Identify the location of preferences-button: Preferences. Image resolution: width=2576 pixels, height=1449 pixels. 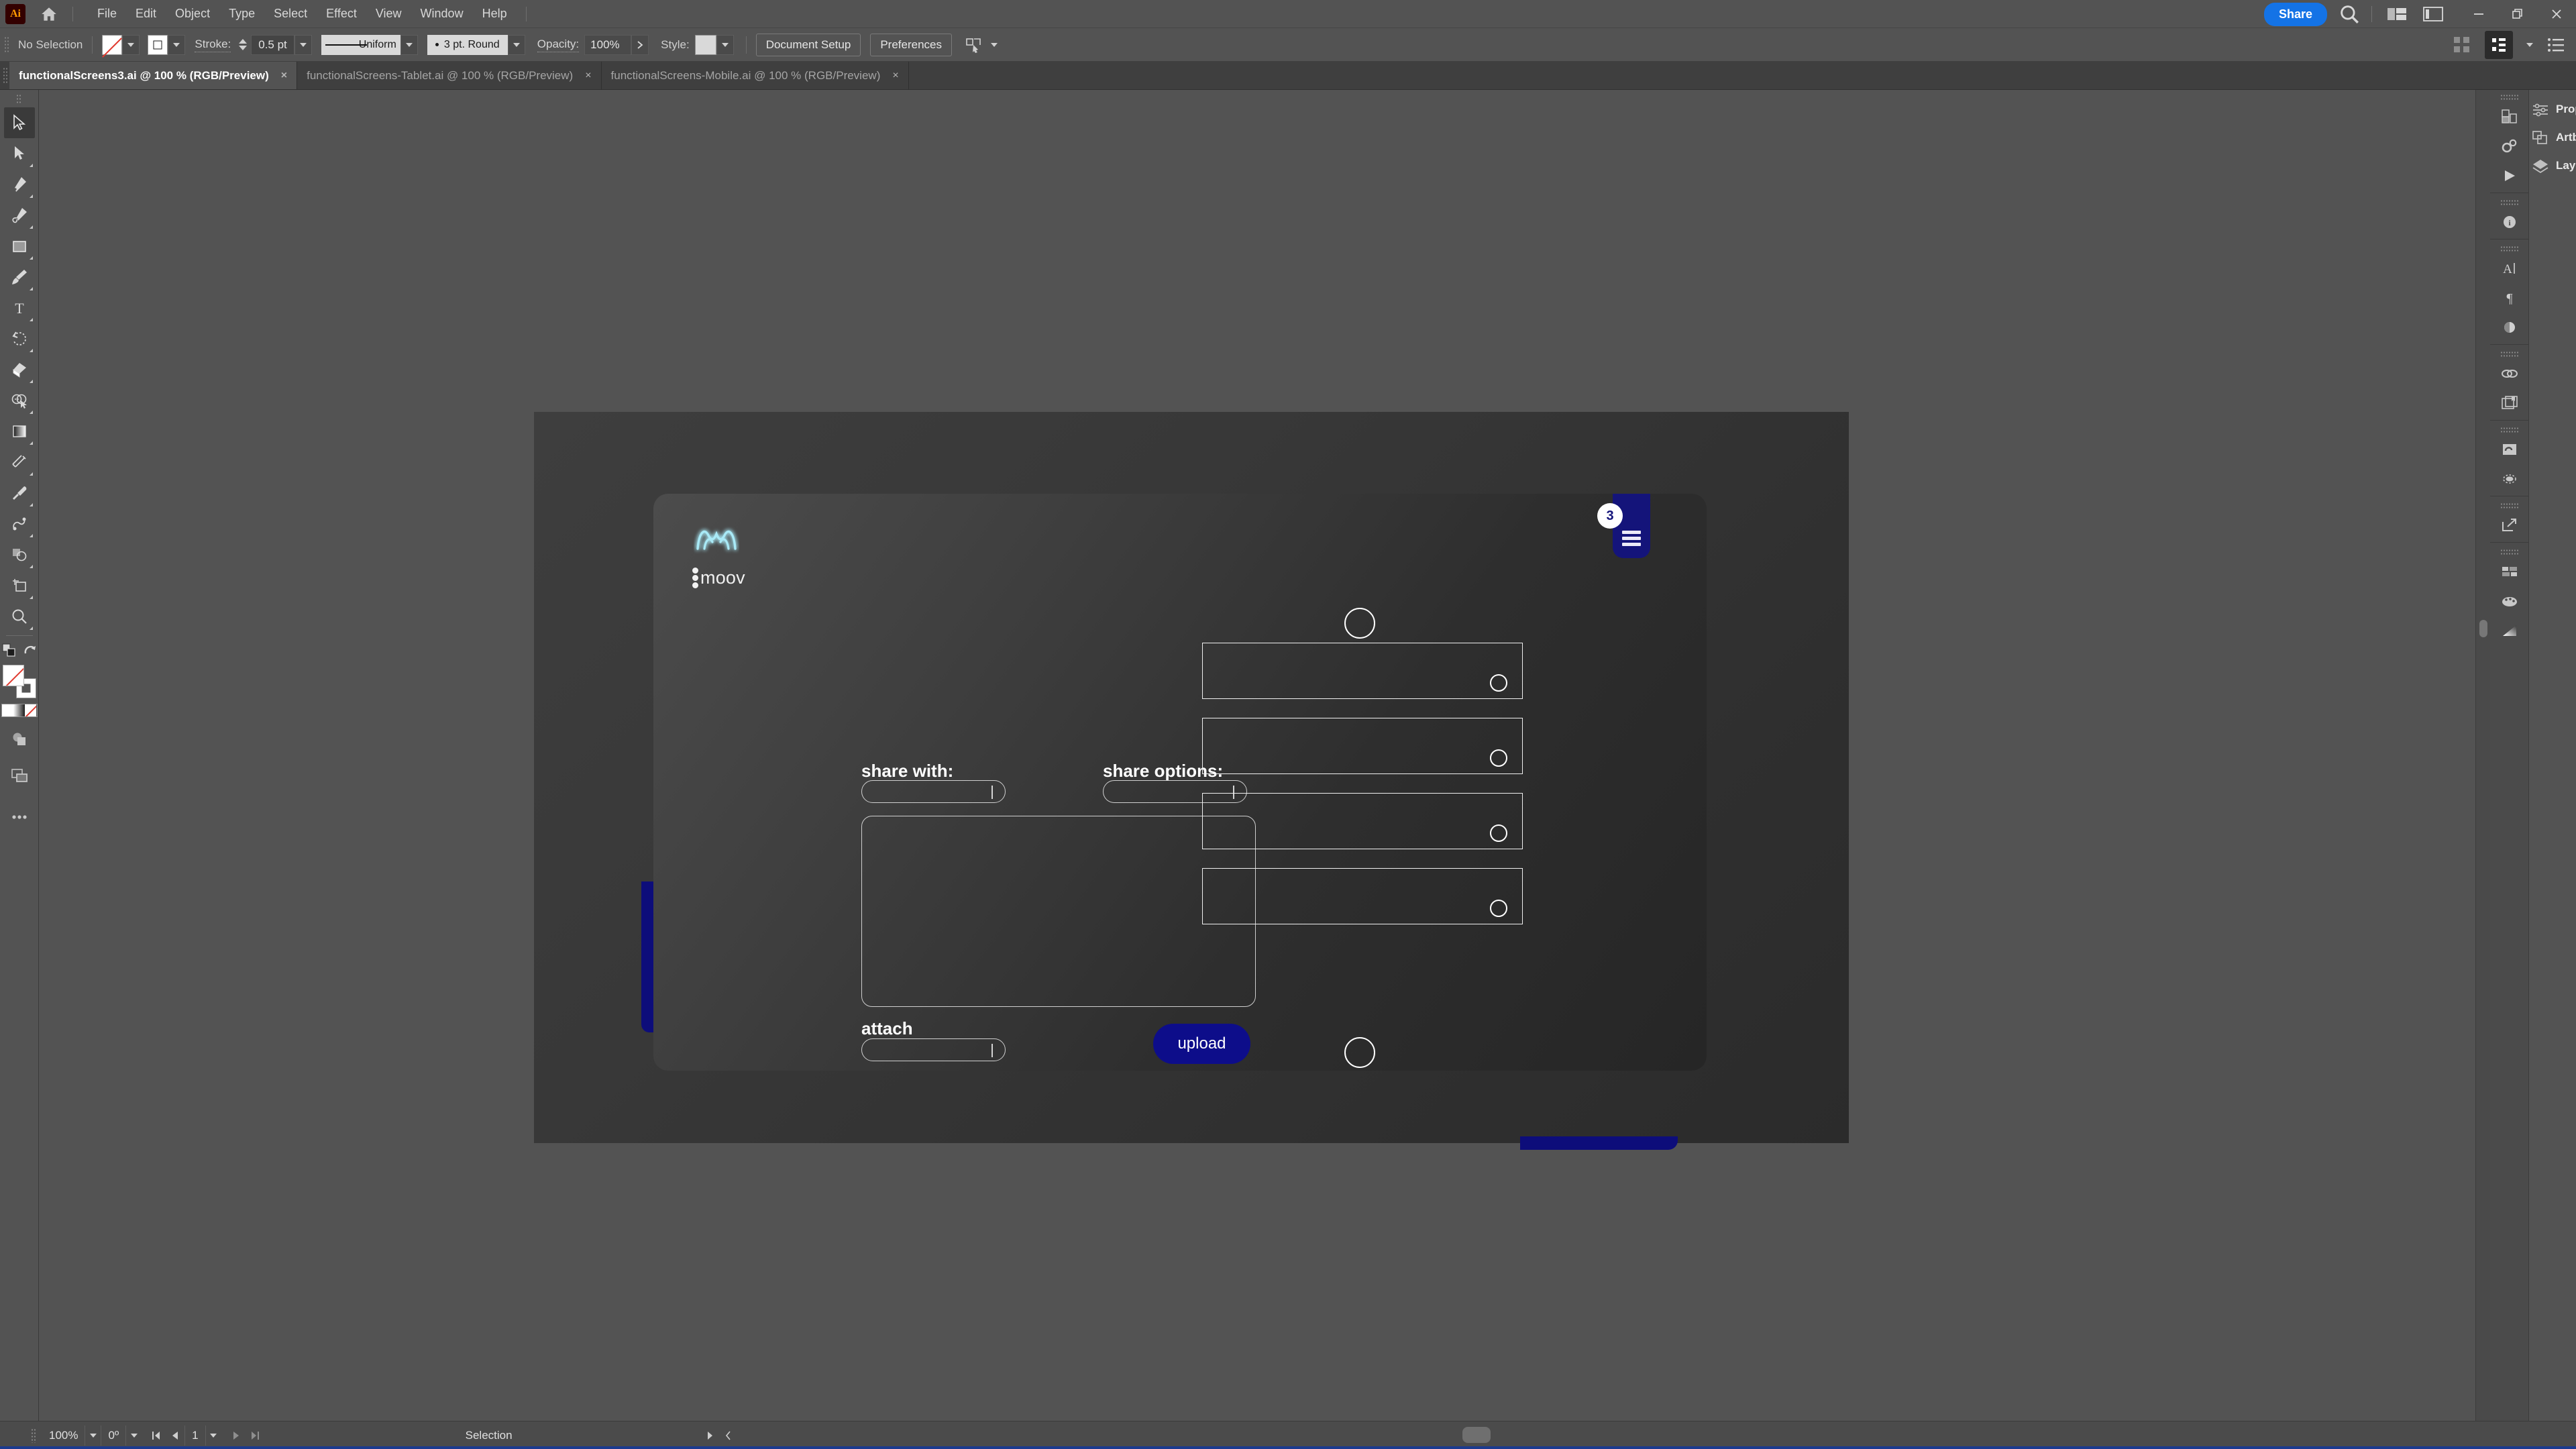
(911, 44).